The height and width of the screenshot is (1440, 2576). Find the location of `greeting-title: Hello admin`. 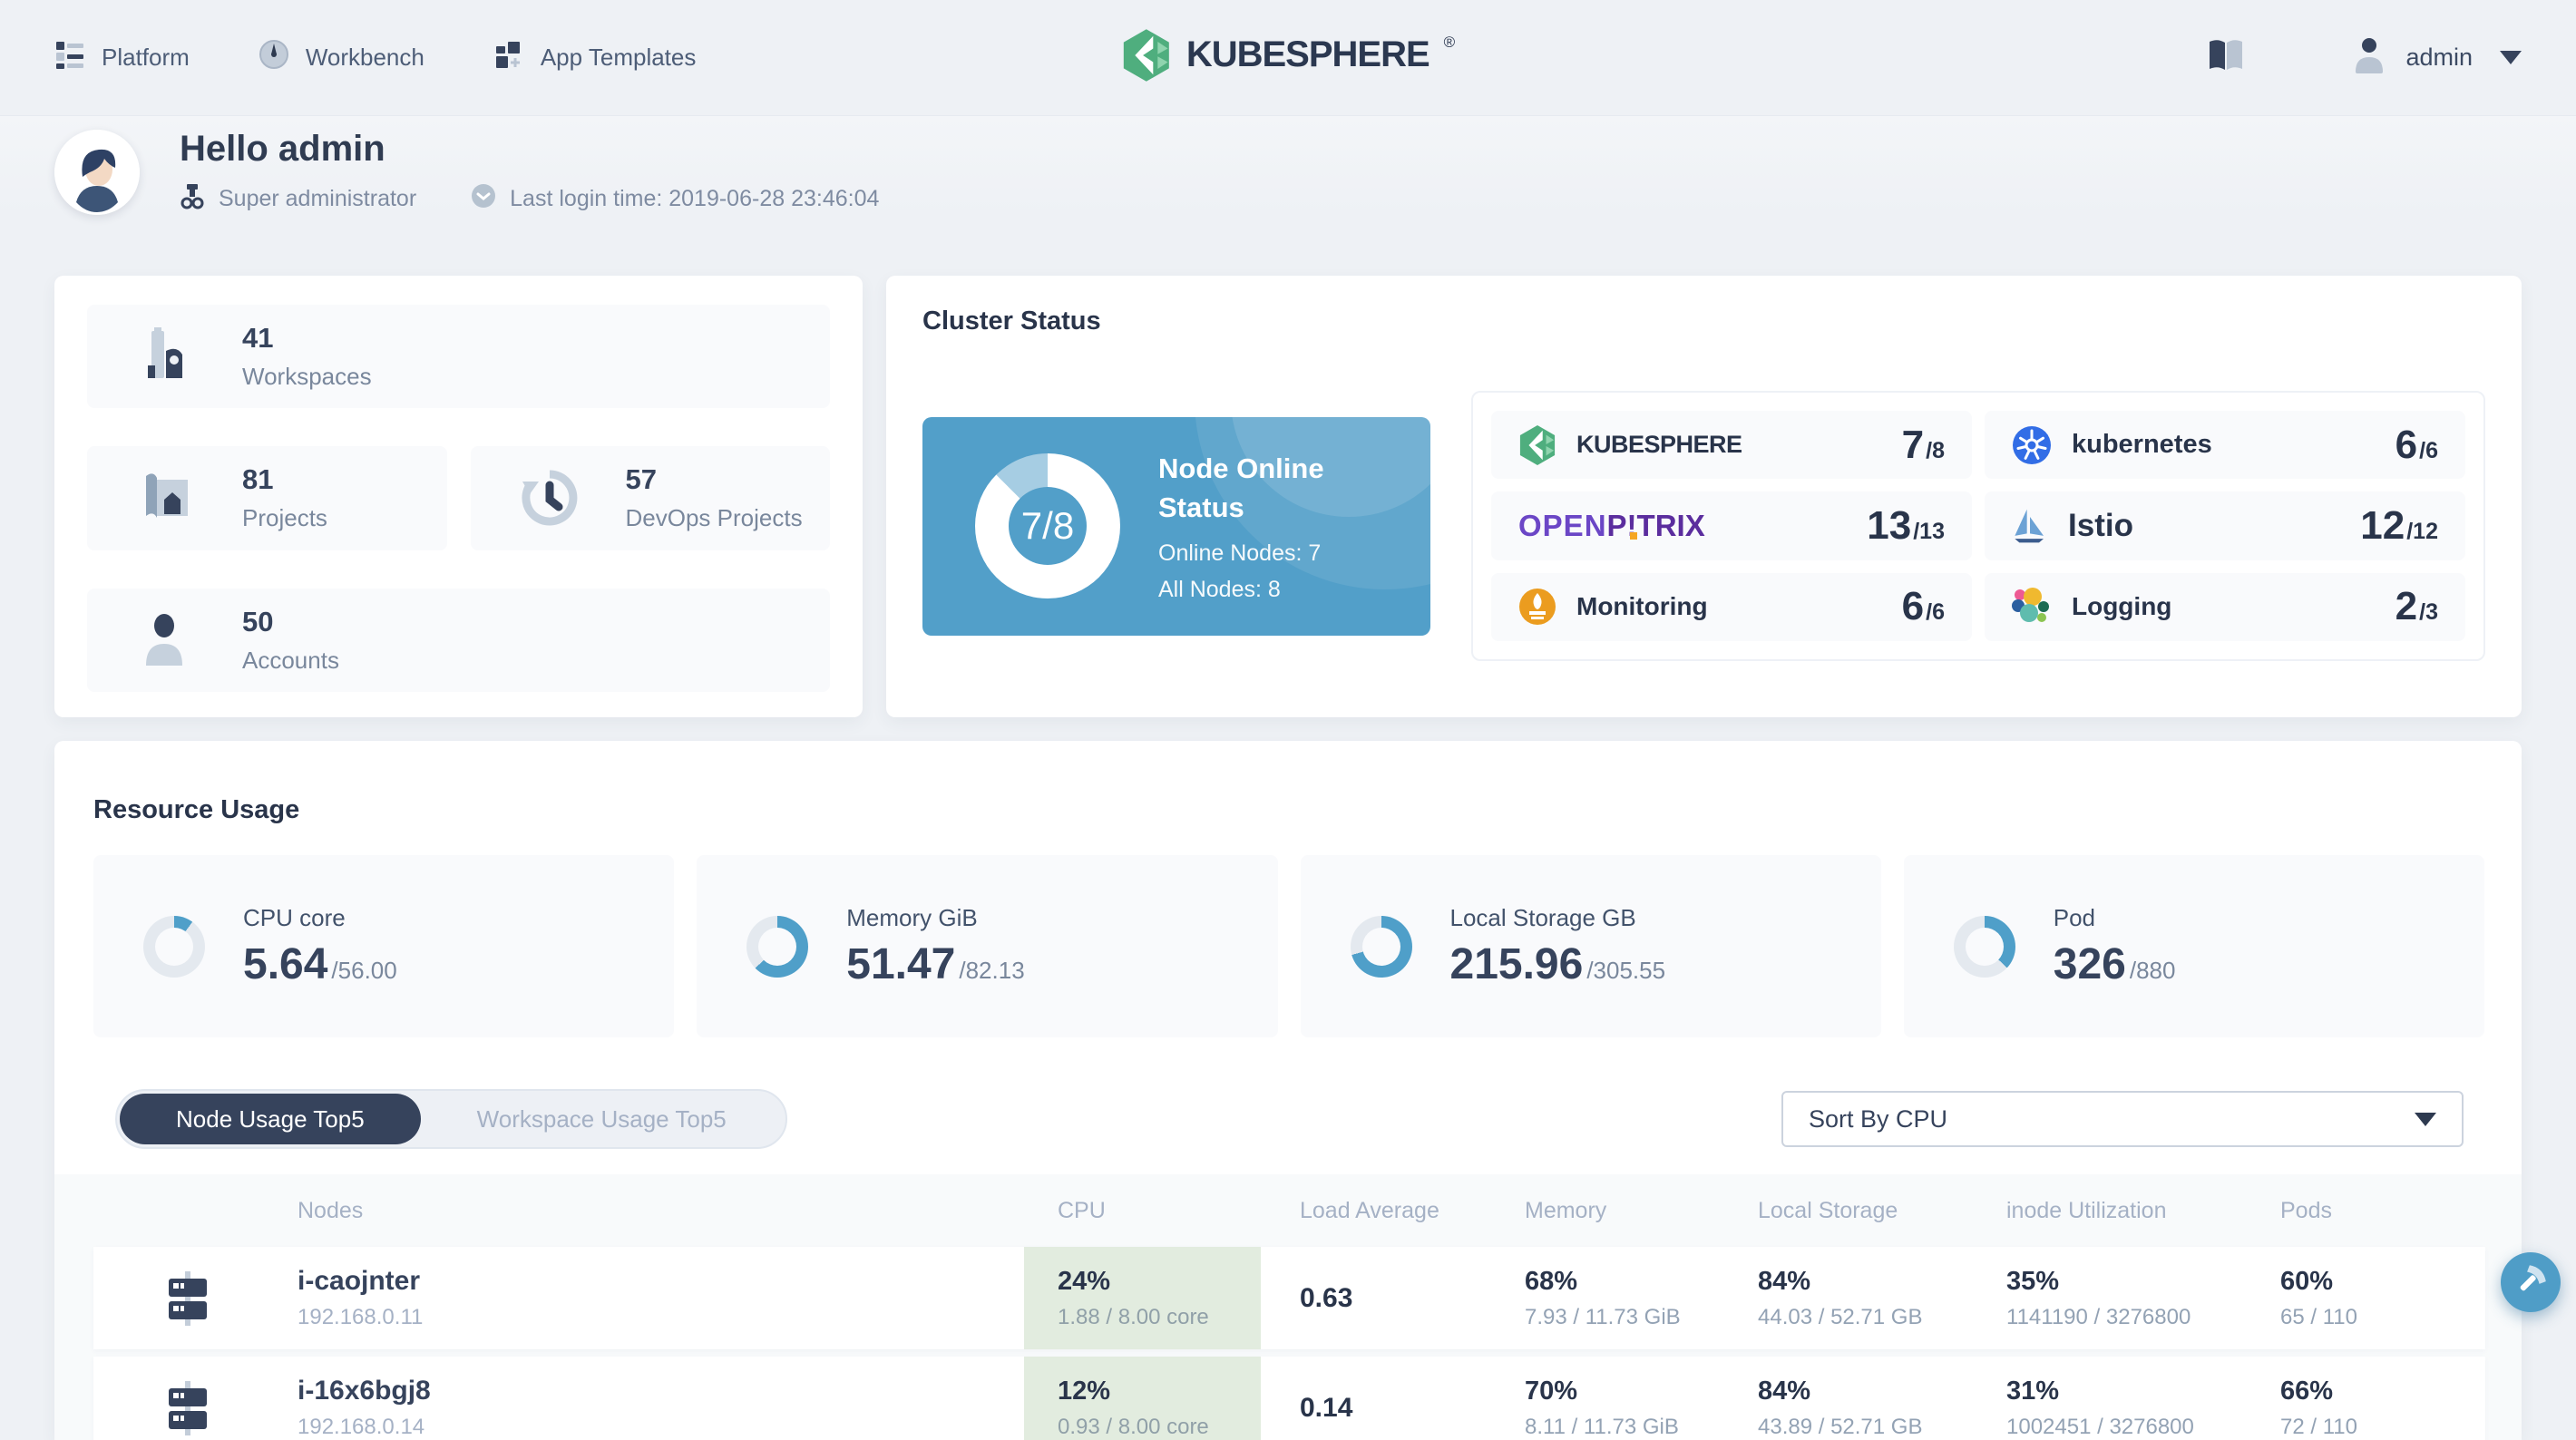

greeting-title: Hello admin is located at coordinates (282, 148).